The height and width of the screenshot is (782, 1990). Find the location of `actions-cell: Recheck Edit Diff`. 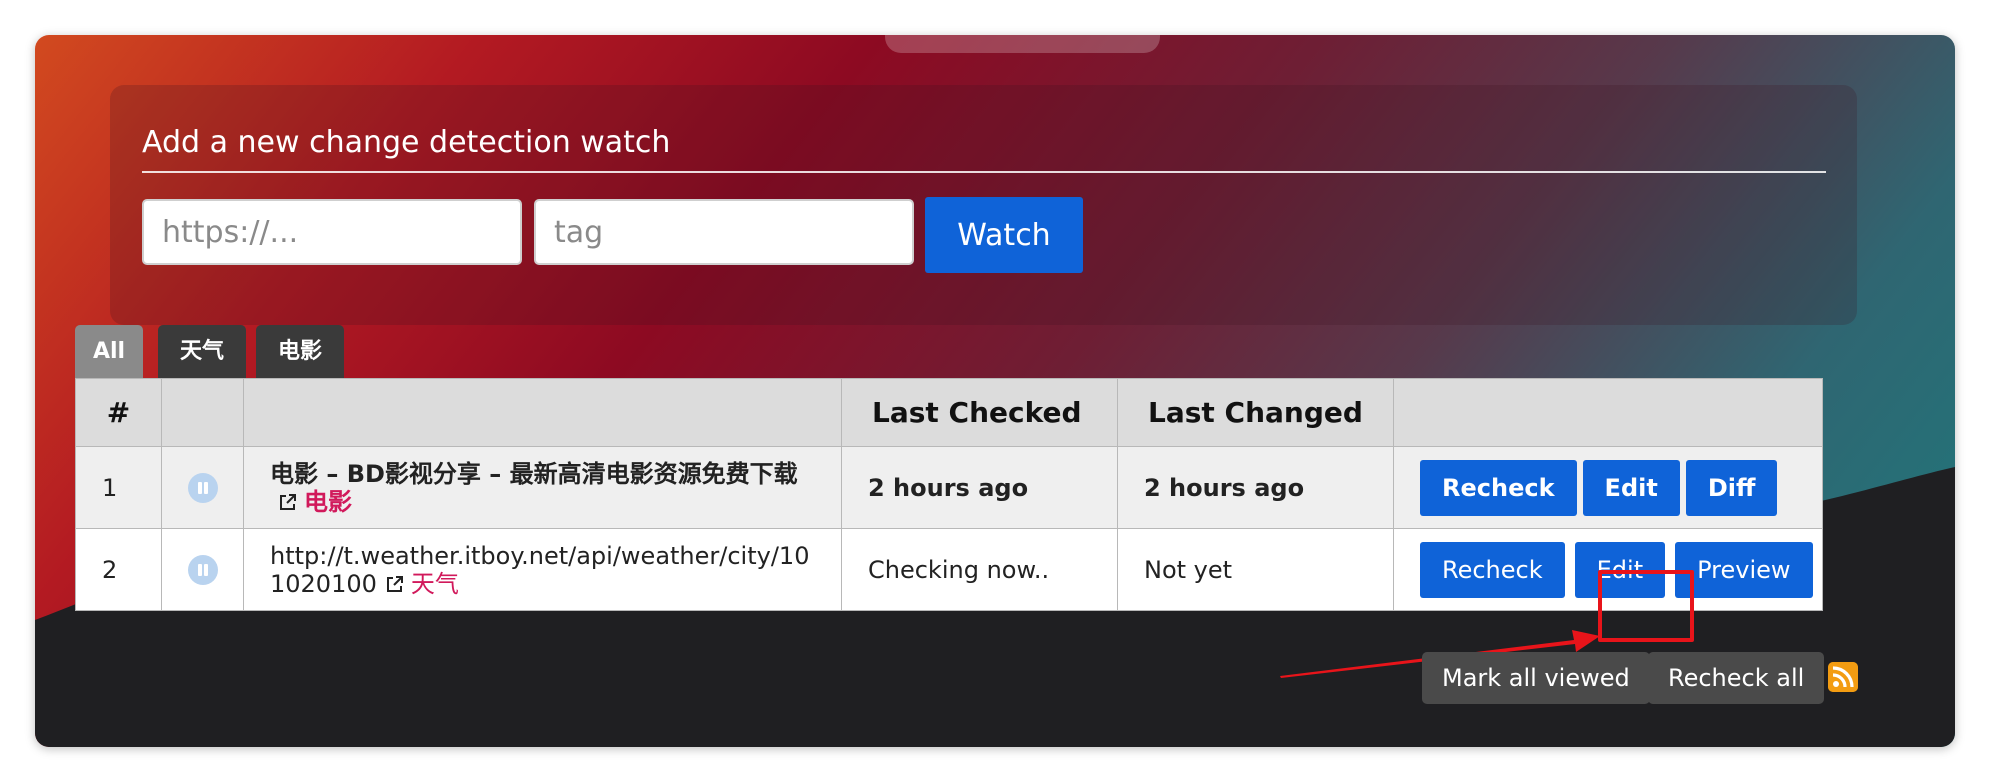

actions-cell: Recheck Edit Diff is located at coordinates (1608, 487).